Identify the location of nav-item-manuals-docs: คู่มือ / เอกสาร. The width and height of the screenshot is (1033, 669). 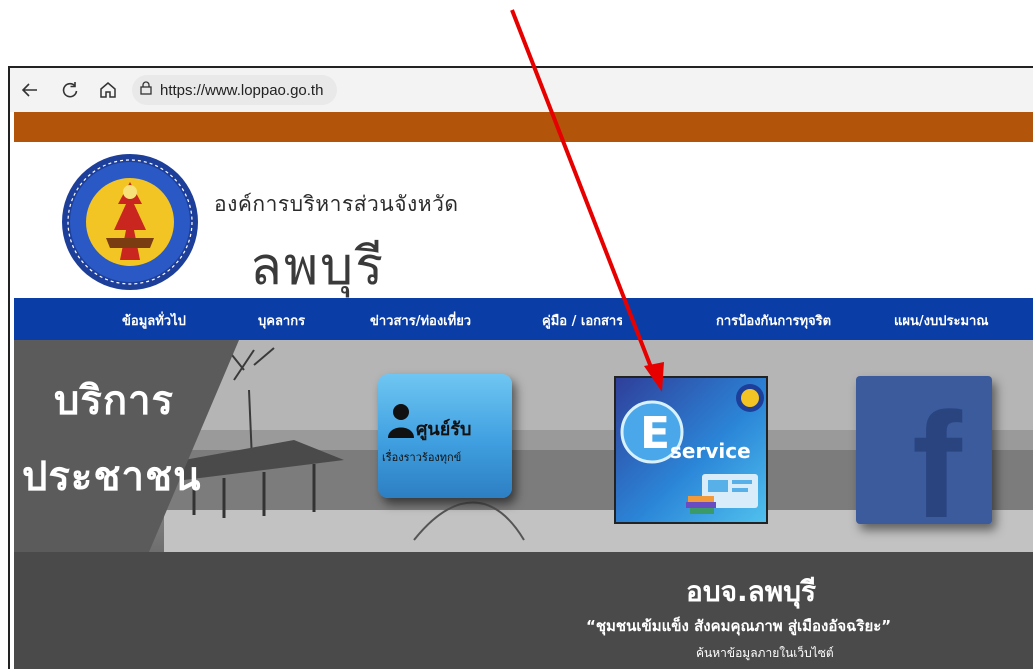
(582, 320).